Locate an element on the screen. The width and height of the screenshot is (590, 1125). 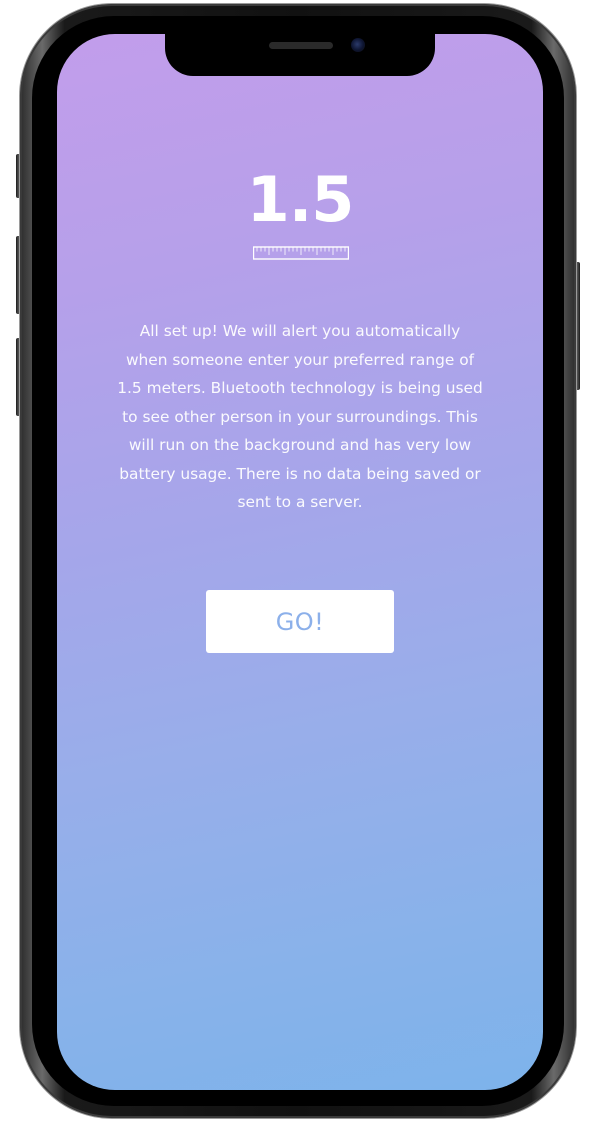
range-value: 1.5 is located at coordinates (300, 199).